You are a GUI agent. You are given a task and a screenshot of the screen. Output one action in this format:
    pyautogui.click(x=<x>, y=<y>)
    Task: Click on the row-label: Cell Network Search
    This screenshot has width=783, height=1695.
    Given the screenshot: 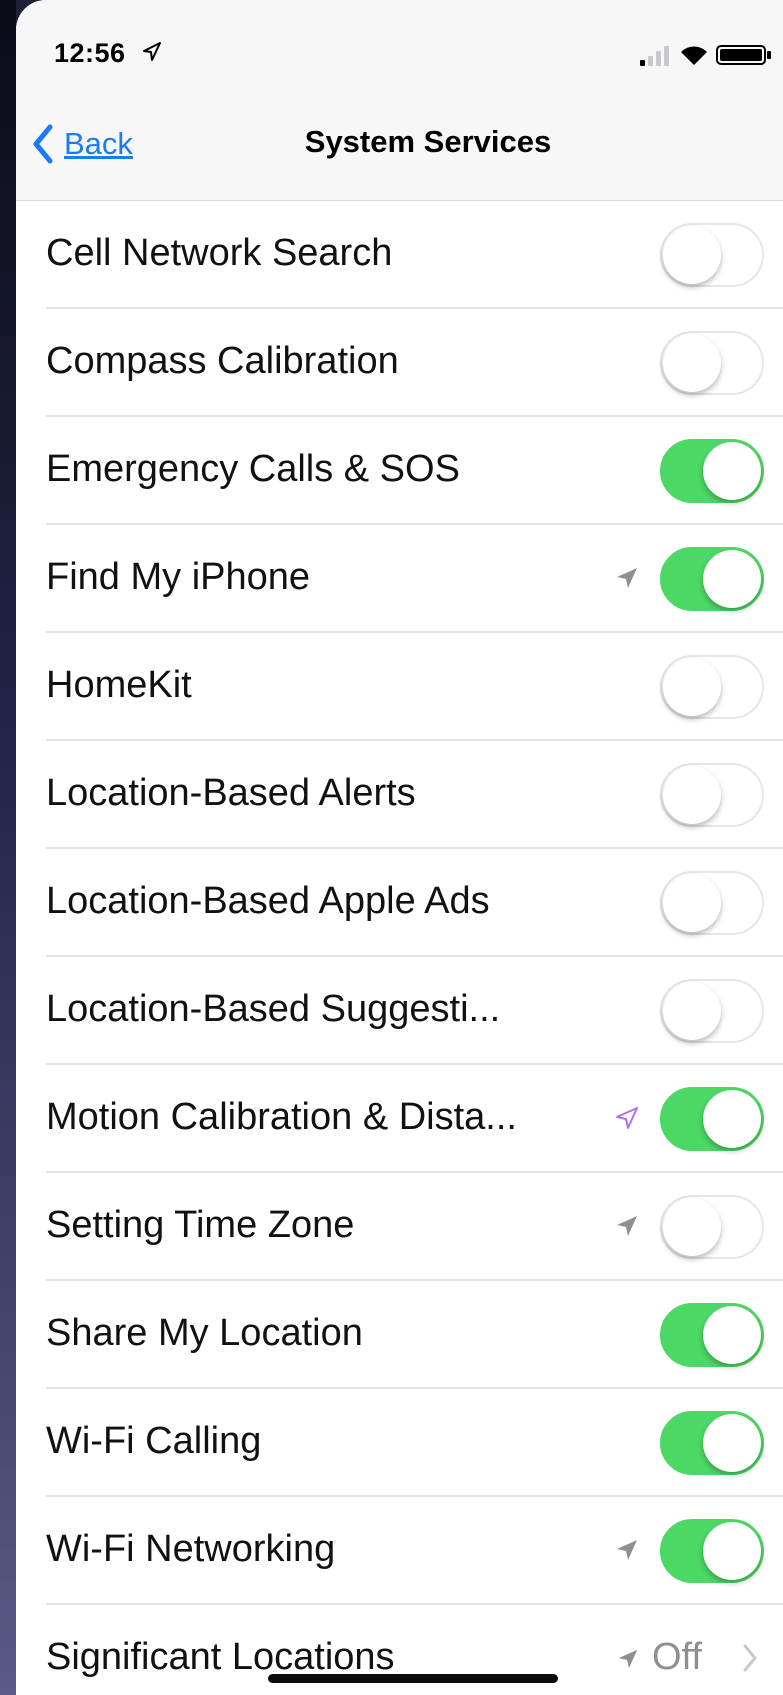 What is the action you would take?
    pyautogui.click(x=219, y=253)
    